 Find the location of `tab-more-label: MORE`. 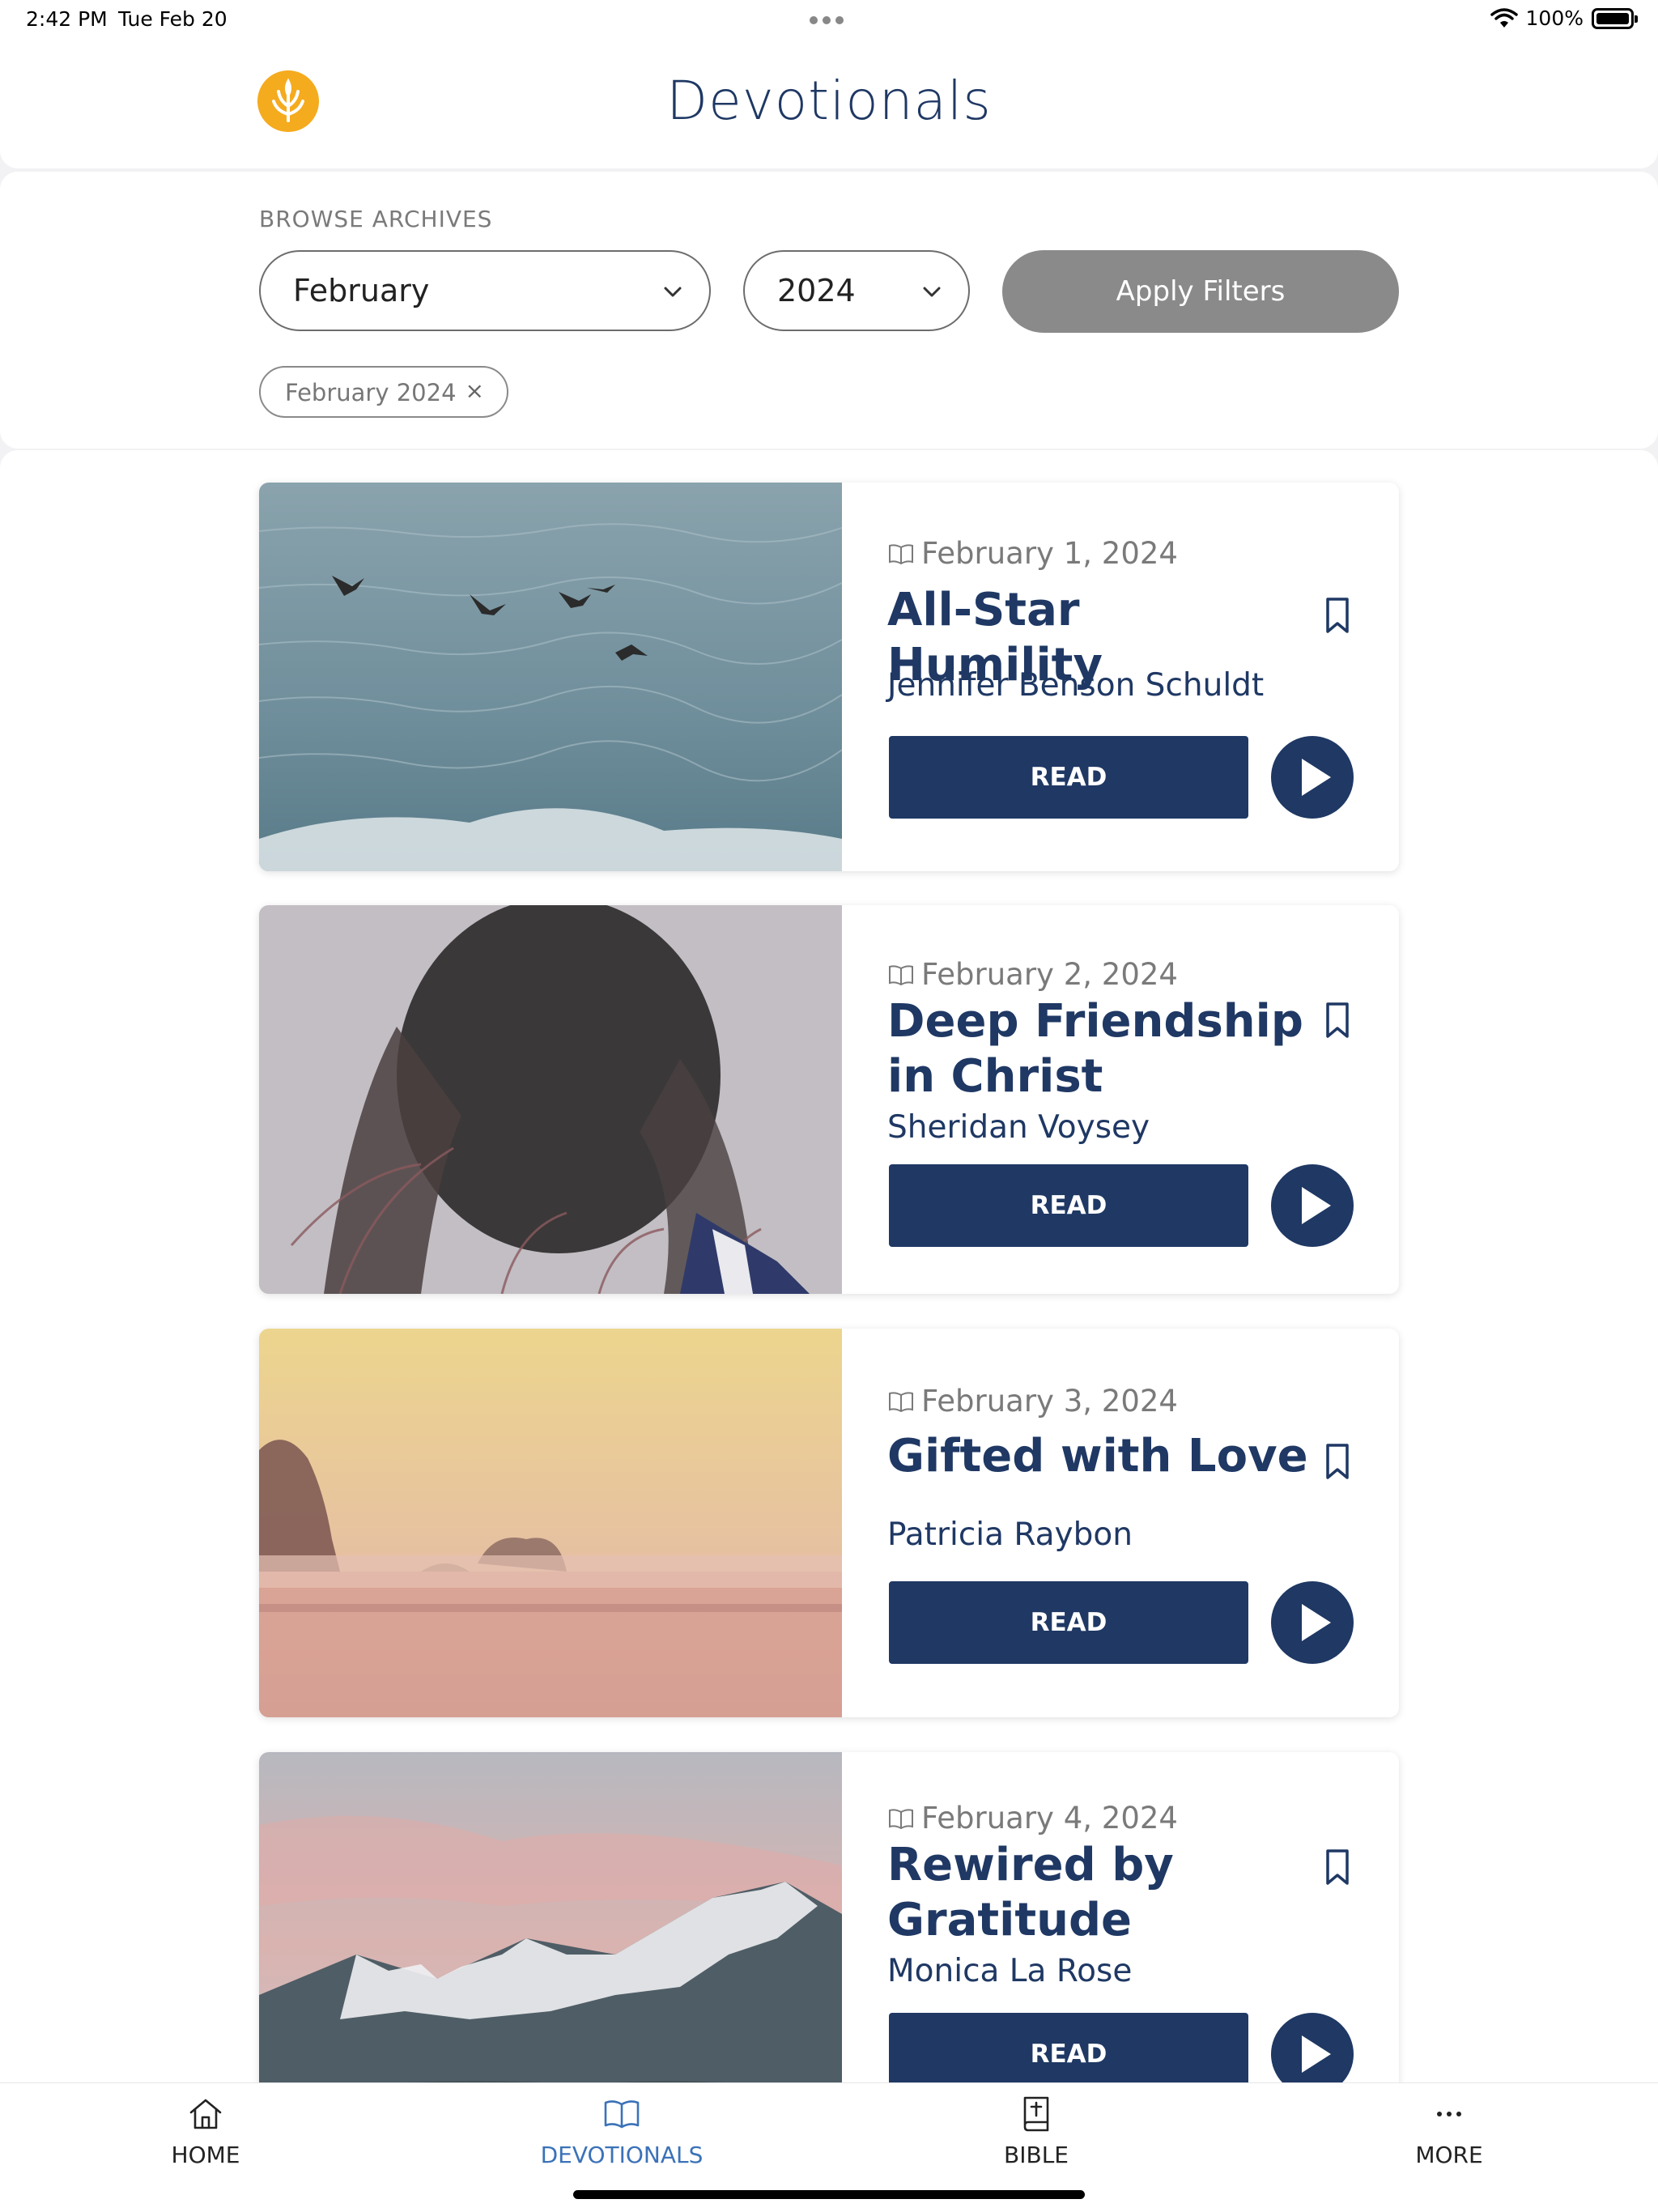

tab-more-label: MORE is located at coordinates (1449, 2155).